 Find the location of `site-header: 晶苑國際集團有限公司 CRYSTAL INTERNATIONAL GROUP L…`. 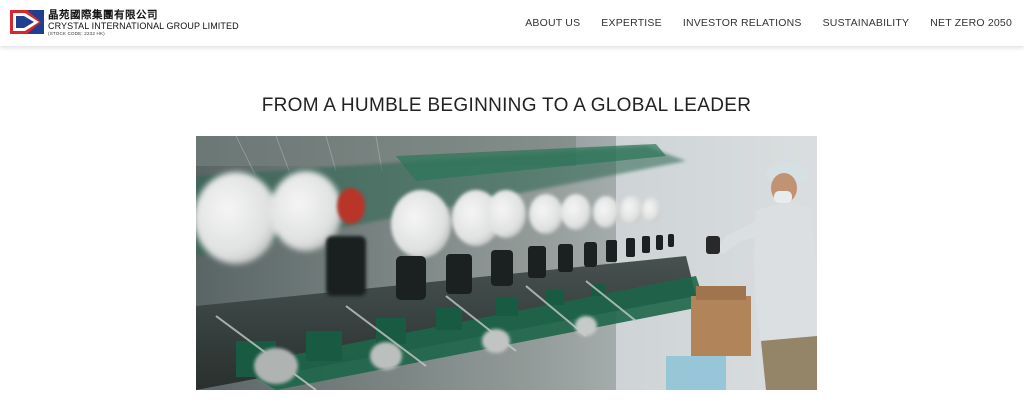

site-header: 晶苑國際集團有限公司 CRYSTAL INTERNATIONAL GROUP L… is located at coordinates (512, 23).